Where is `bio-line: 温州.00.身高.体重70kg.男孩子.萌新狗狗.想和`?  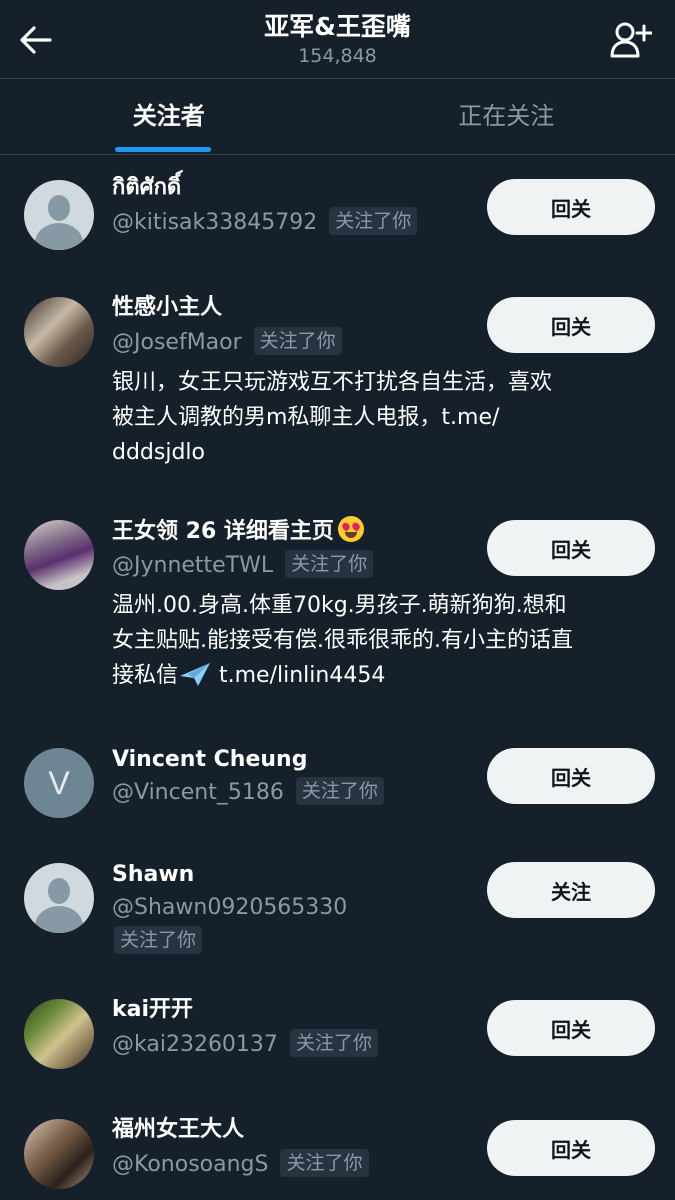 bio-line: 温州.00.身高.体重70kg.男孩子.萌新狗狗.想和 is located at coordinates (339, 605).